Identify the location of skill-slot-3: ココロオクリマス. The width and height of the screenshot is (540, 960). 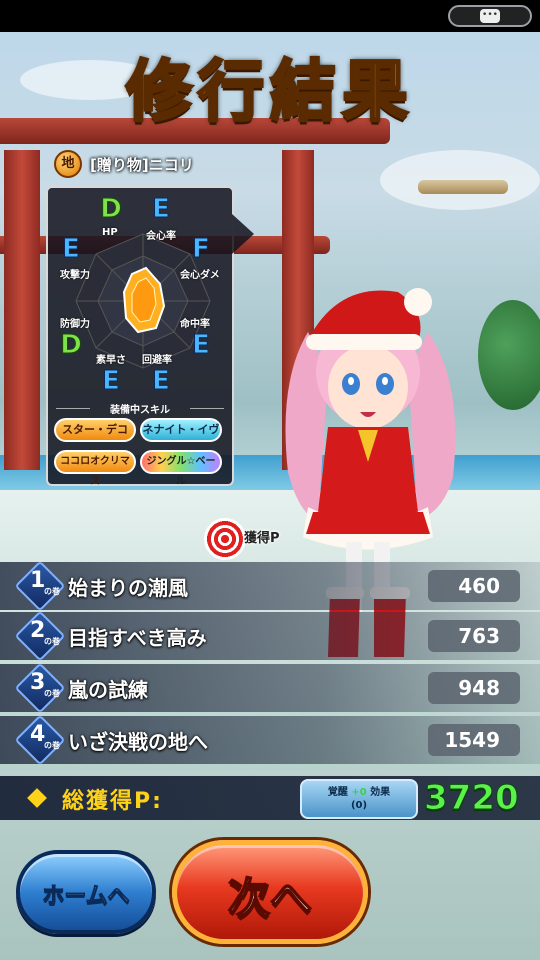
(95, 468).